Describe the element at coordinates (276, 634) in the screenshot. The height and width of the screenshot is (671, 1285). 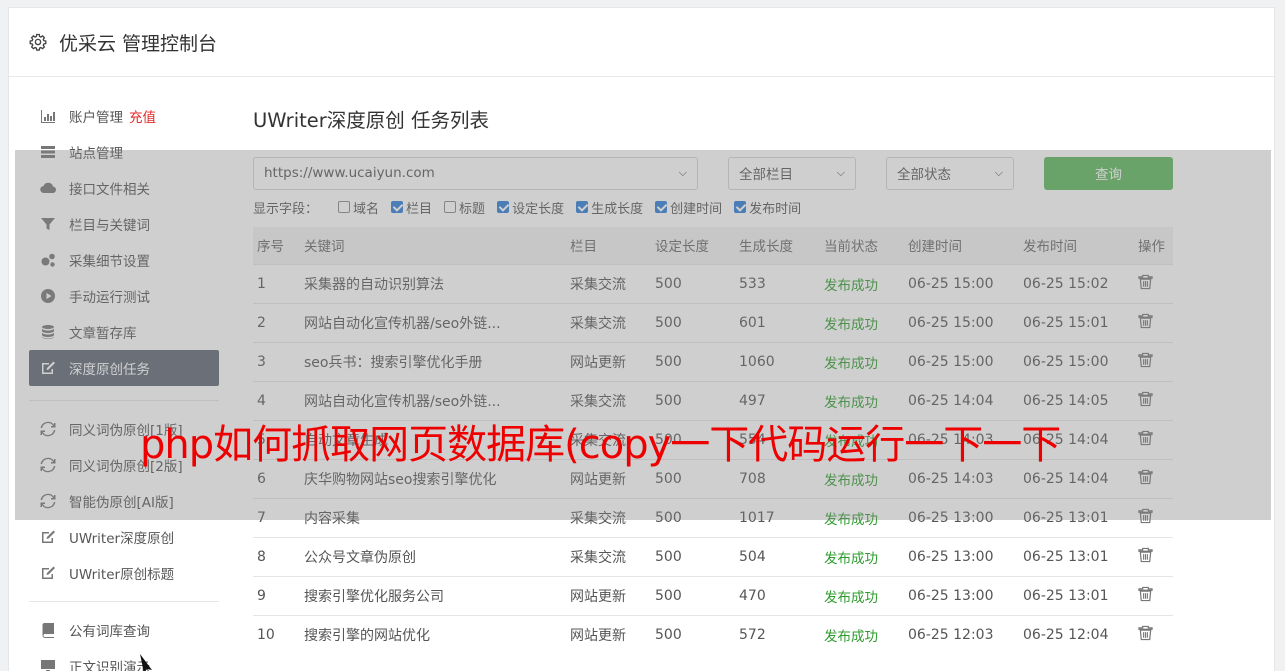
I see `cell-index: 10` at that location.